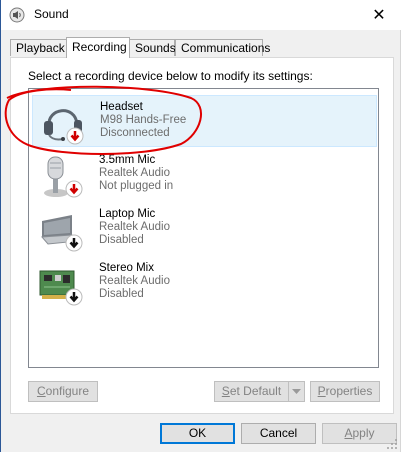  I want to click on device-status: Not plugged in, so click(136, 186).